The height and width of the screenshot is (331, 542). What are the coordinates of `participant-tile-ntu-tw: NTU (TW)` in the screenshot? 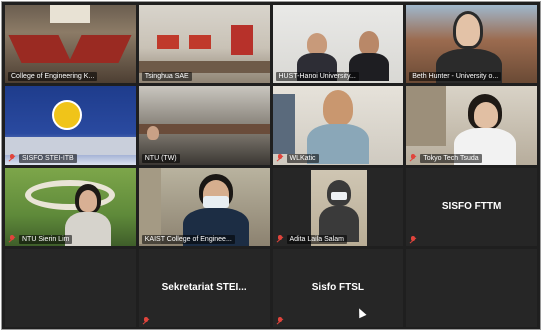 It's located at (204, 125).